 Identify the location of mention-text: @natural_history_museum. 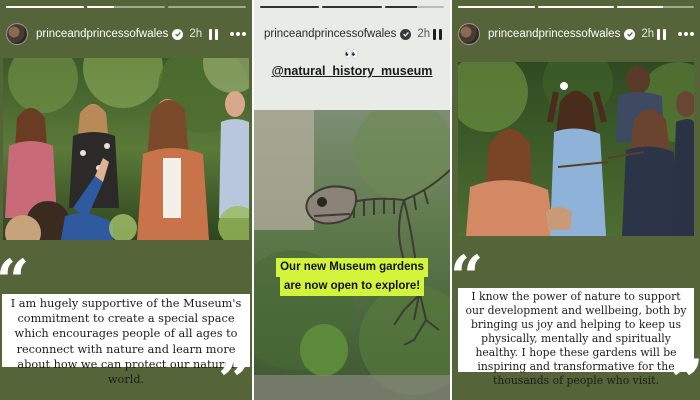
(352, 71).